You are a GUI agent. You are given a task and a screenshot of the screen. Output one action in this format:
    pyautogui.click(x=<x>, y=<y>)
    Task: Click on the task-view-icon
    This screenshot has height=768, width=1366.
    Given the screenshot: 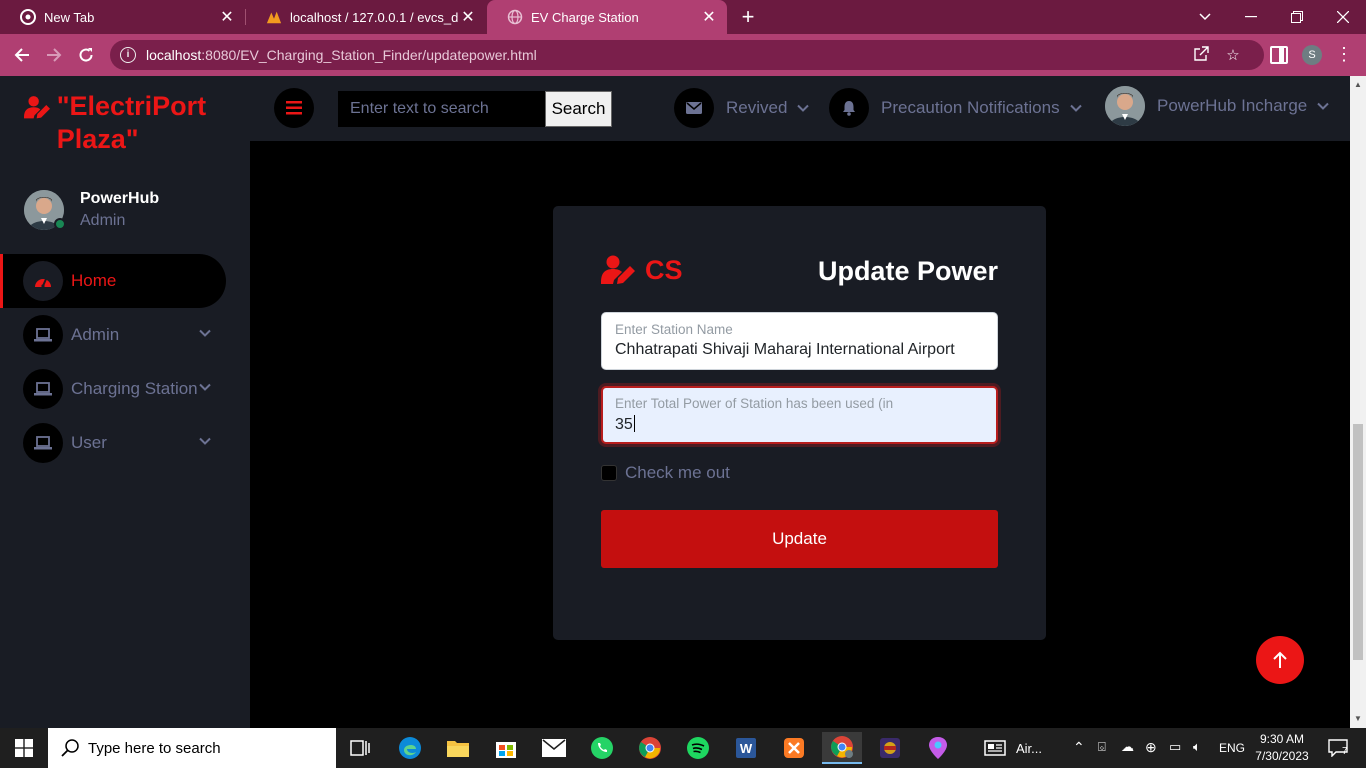 What is the action you would take?
    pyautogui.click(x=360, y=748)
    